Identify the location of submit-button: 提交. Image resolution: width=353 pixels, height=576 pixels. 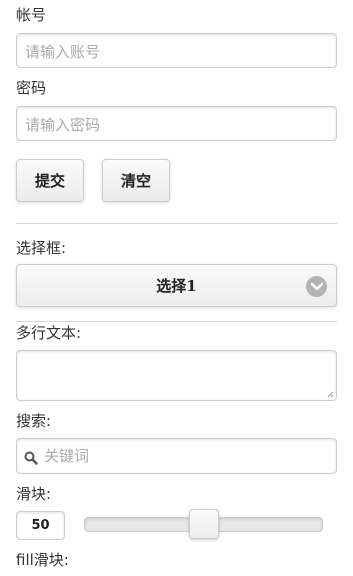
(50, 180).